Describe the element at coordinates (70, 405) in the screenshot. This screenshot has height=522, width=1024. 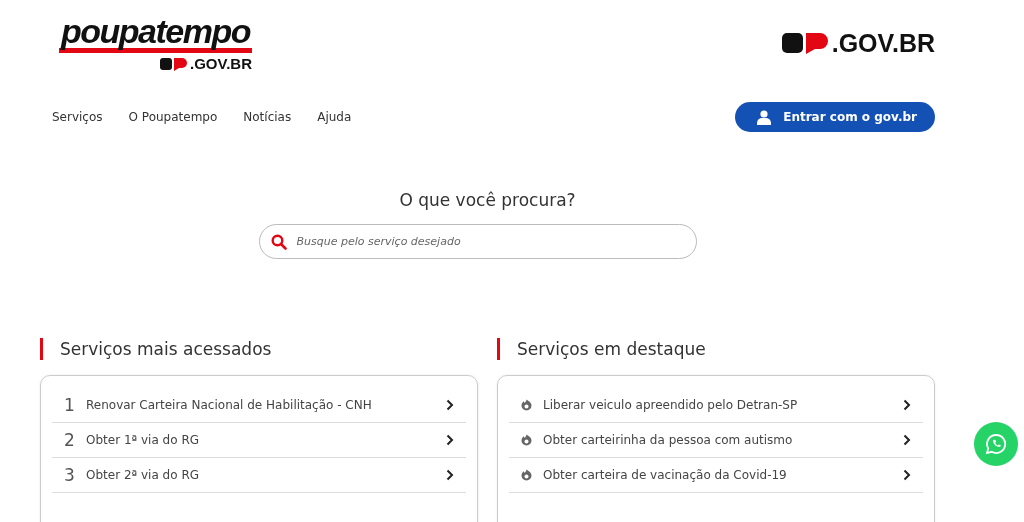
I see `rank-number: 1` at that location.